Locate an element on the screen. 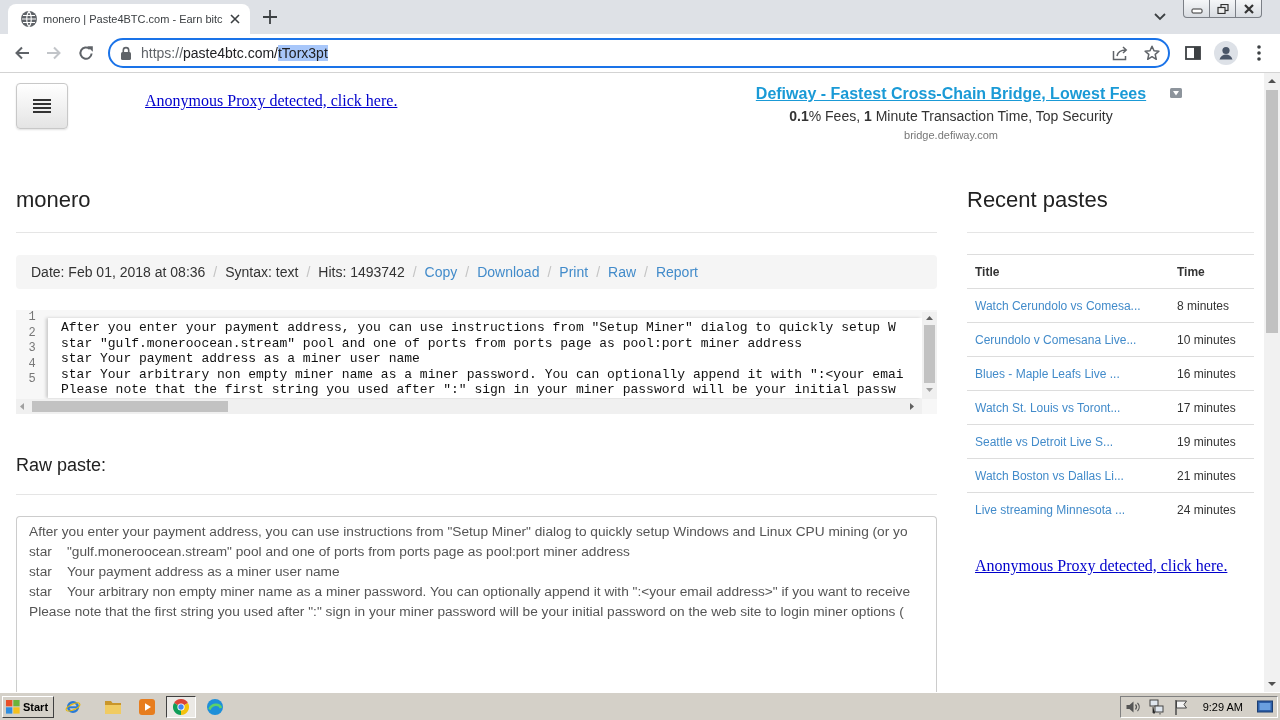 The image size is (1280, 720). e-logo-icon is located at coordinates (73, 706).